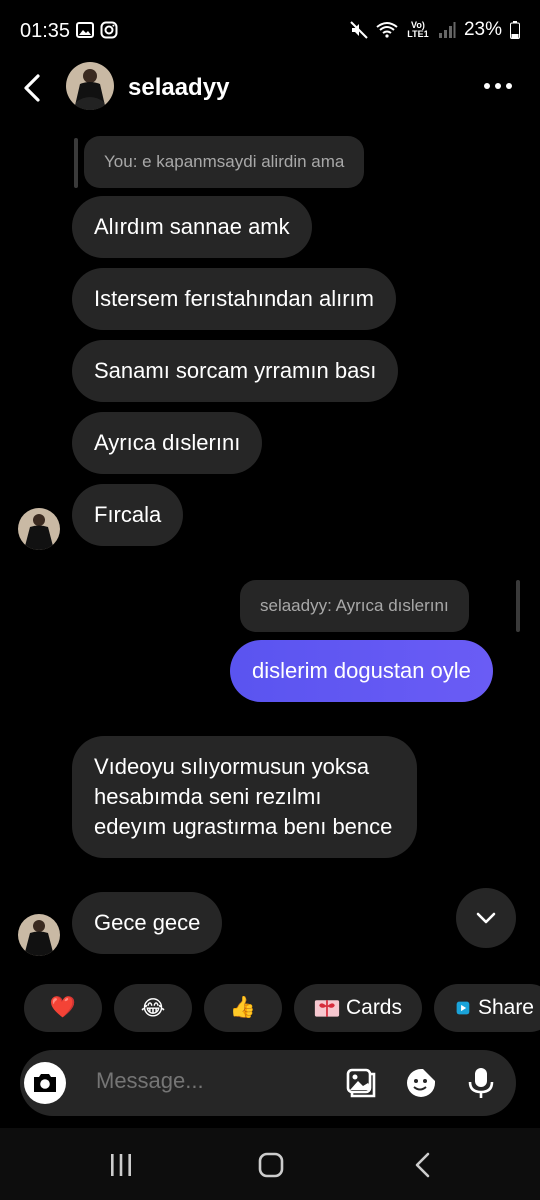 Image resolution: width=540 pixels, height=1200 pixels. What do you see at coordinates (128, 515) in the screenshot?
I see `message-bubble: Fırcala` at bounding box center [128, 515].